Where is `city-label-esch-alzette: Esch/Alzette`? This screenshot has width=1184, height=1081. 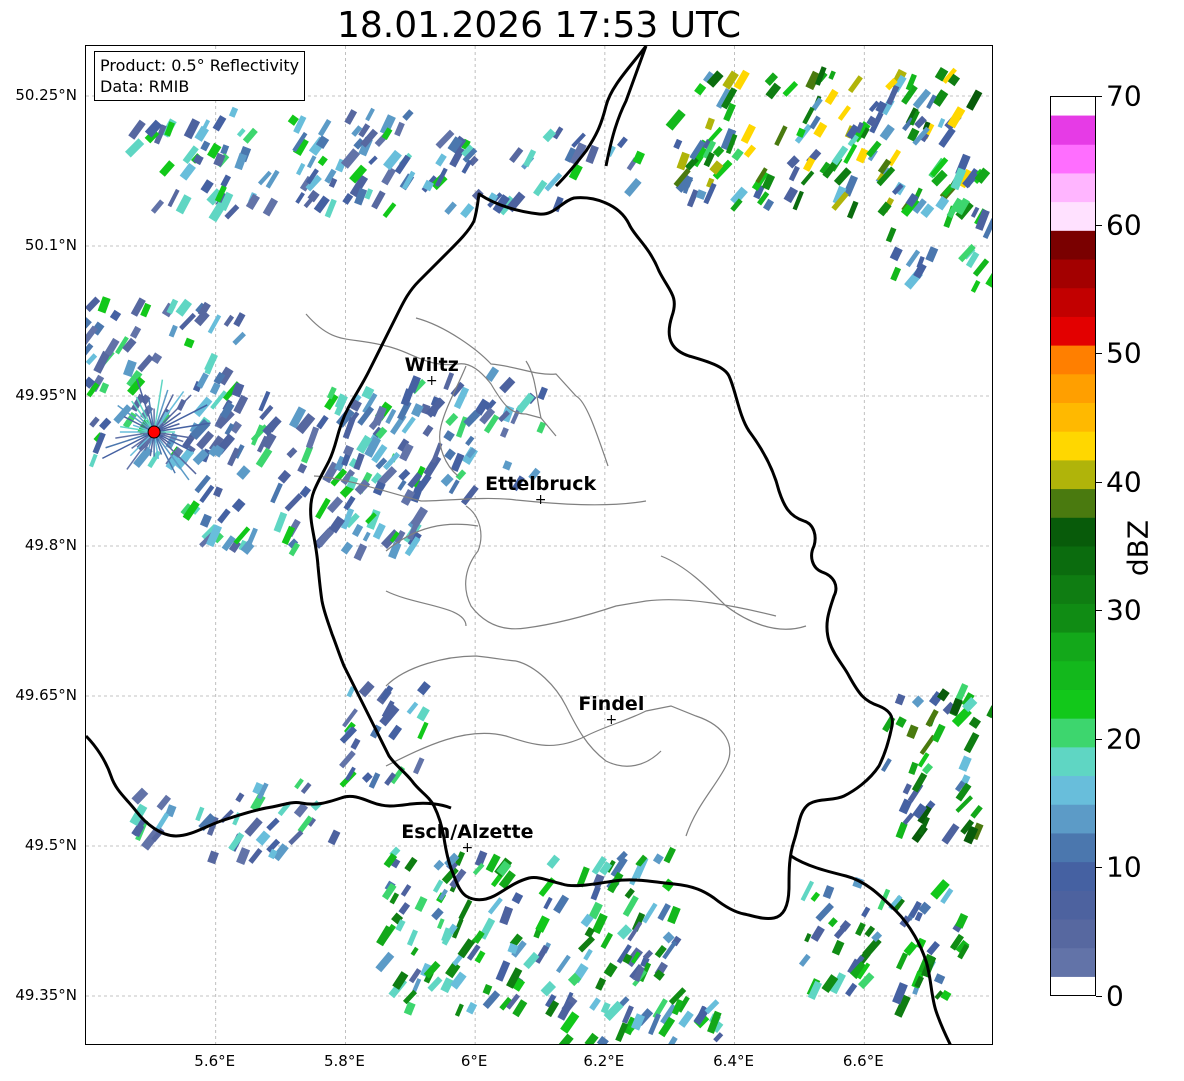
city-label-esch-alzette: Esch/Alzette is located at coordinates (467, 832).